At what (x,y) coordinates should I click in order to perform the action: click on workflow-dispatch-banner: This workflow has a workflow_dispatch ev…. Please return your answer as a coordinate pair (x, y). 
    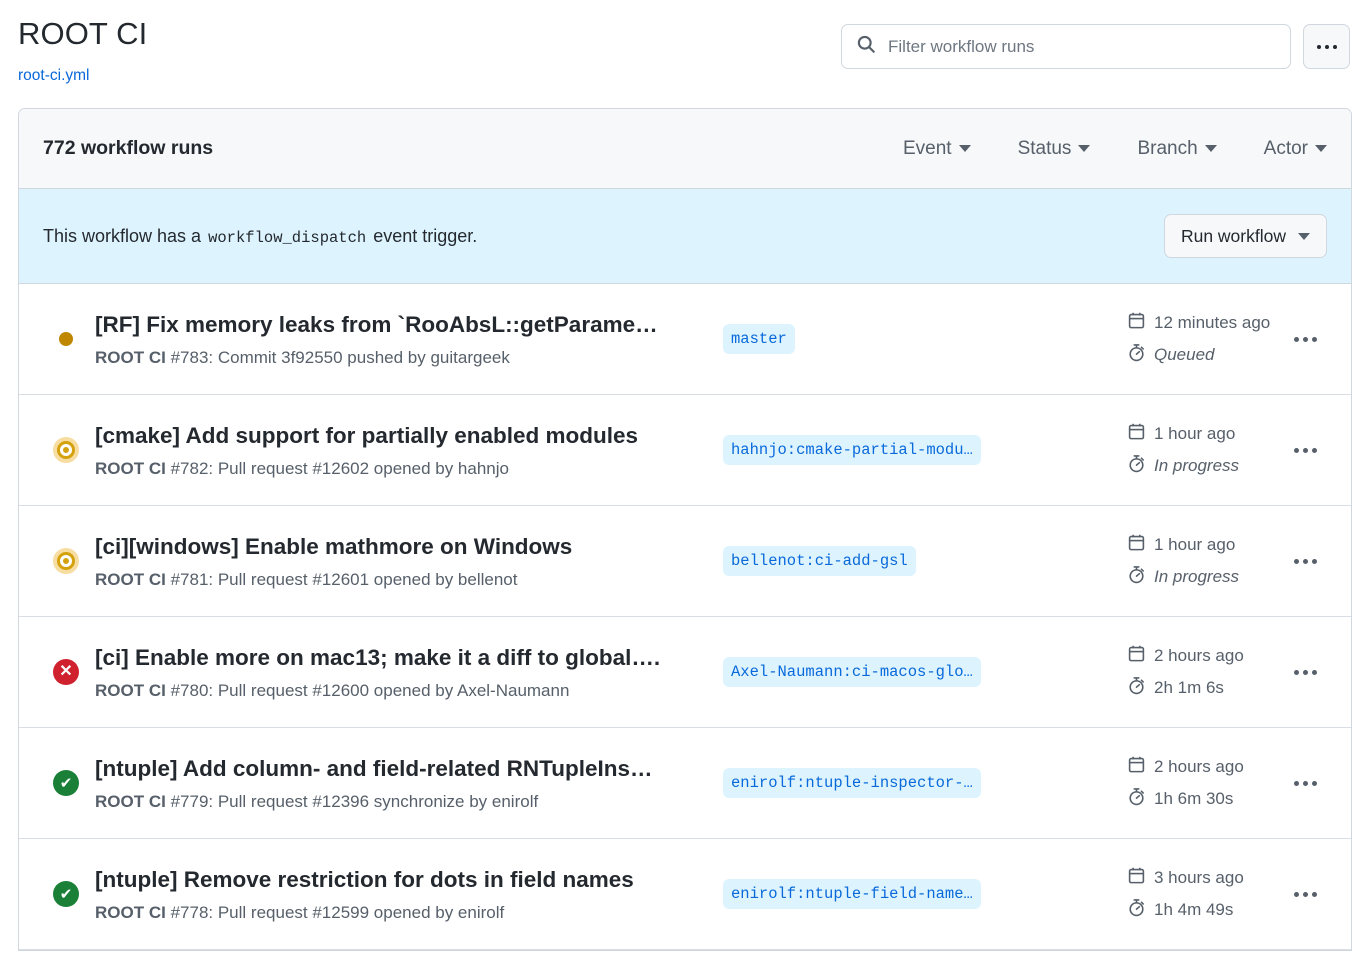
    Looking at the image, I should click on (685, 236).